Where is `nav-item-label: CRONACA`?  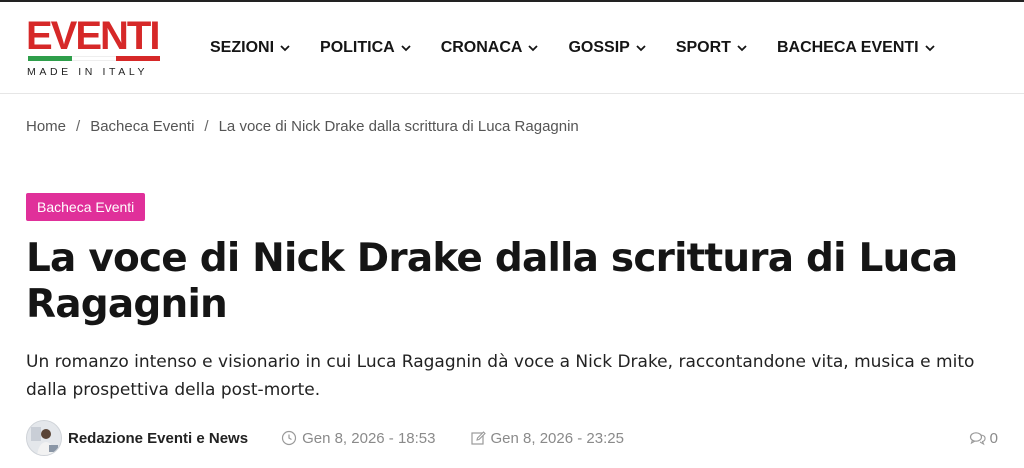 nav-item-label: CRONACA is located at coordinates (481, 47).